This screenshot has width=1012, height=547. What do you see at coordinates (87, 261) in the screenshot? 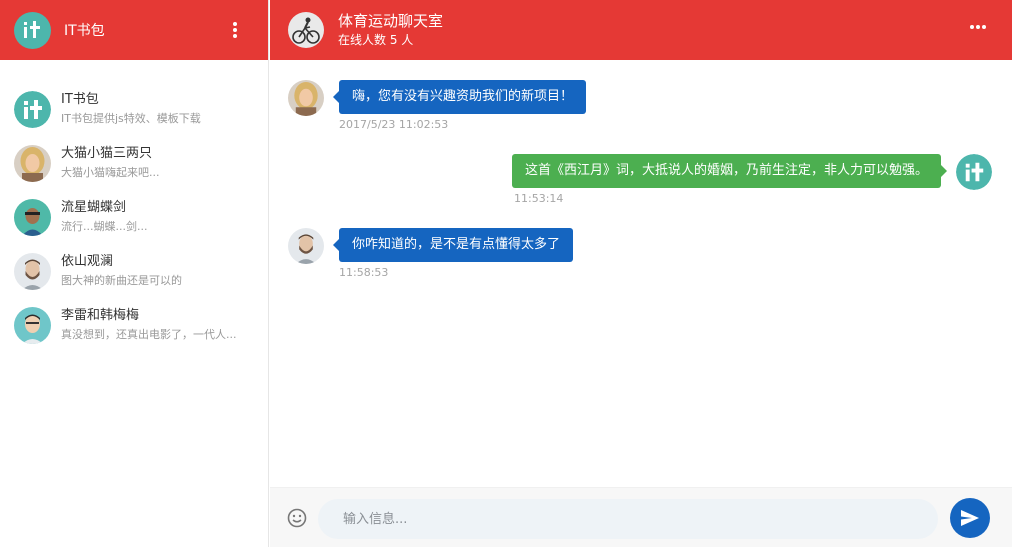
I see `contact-name: 依山观澜` at bounding box center [87, 261].